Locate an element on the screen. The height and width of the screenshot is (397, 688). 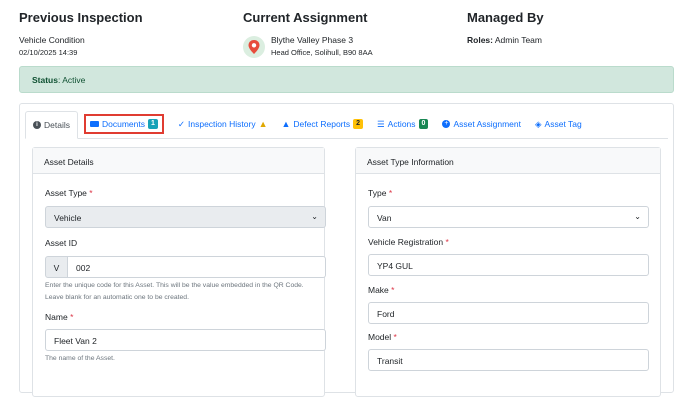
tab-label: Defect Reports is located at coordinates (322, 124).